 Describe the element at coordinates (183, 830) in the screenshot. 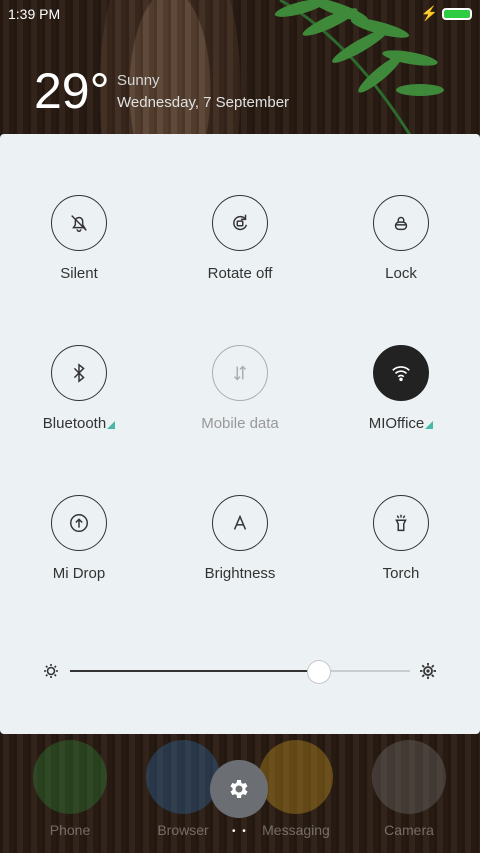

I see `dock-label: Browser` at that location.